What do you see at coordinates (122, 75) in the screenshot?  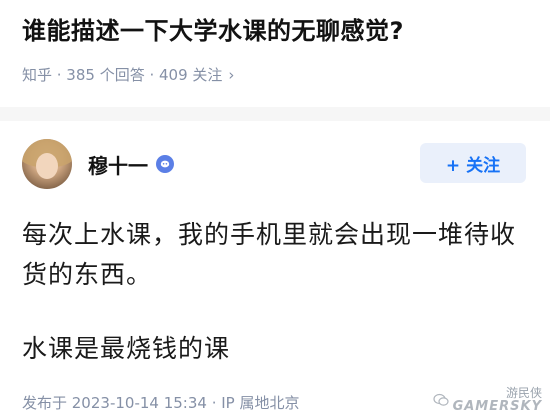 I see `question-meta-text: 知乎 · 385 个回答 · 409 关注` at bounding box center [122, 75].